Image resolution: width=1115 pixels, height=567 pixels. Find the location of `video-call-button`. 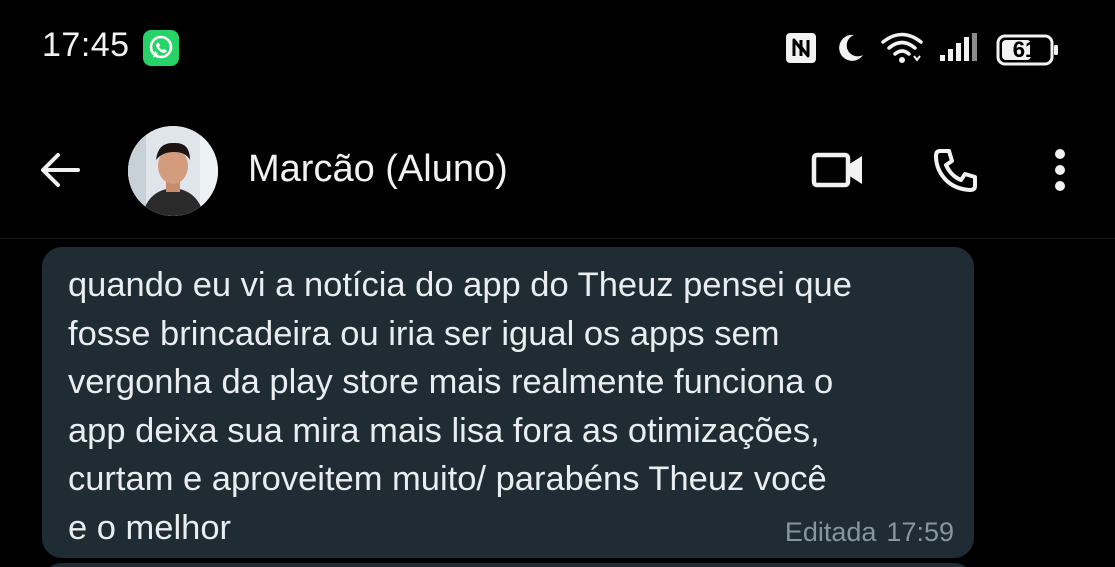

video-call-button is located at coordinates (838, 170).